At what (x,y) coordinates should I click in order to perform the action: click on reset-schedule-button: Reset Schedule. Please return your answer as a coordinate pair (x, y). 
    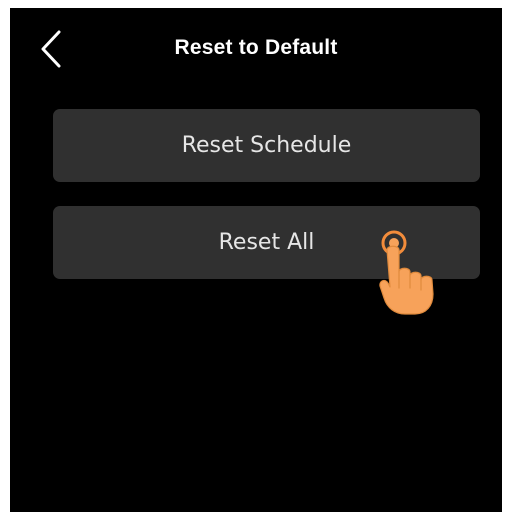
    Looking at the image, I should click on (266, 145).